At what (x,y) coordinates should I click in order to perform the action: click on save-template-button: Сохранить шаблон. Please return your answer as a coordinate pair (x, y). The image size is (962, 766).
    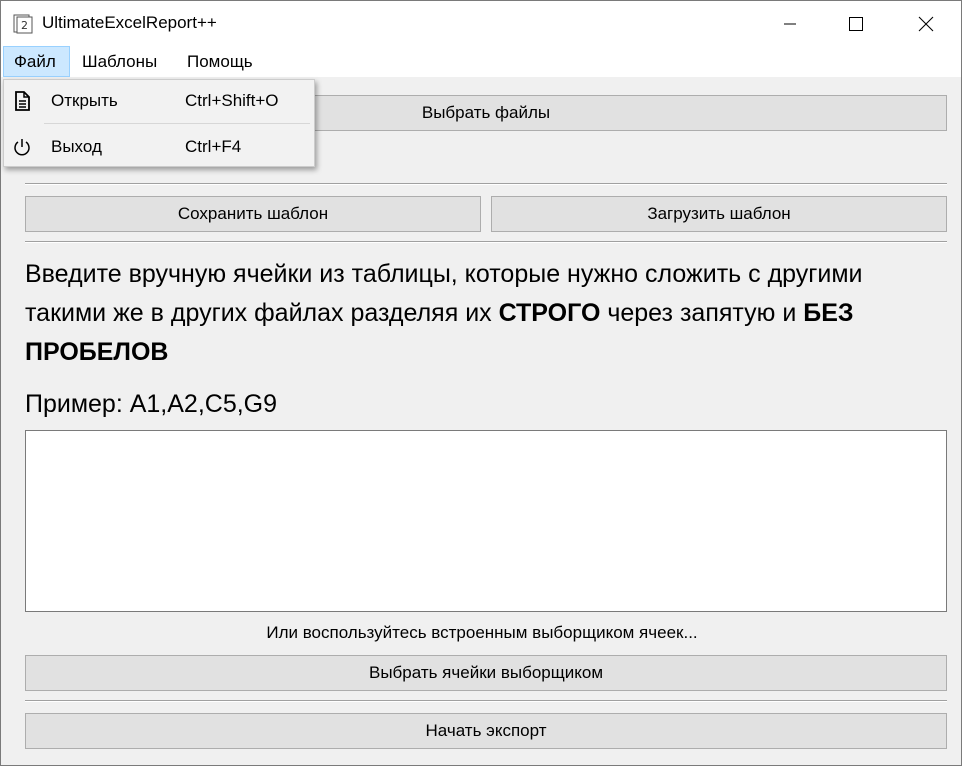
    Looking at the image, I should click on (253, 214).